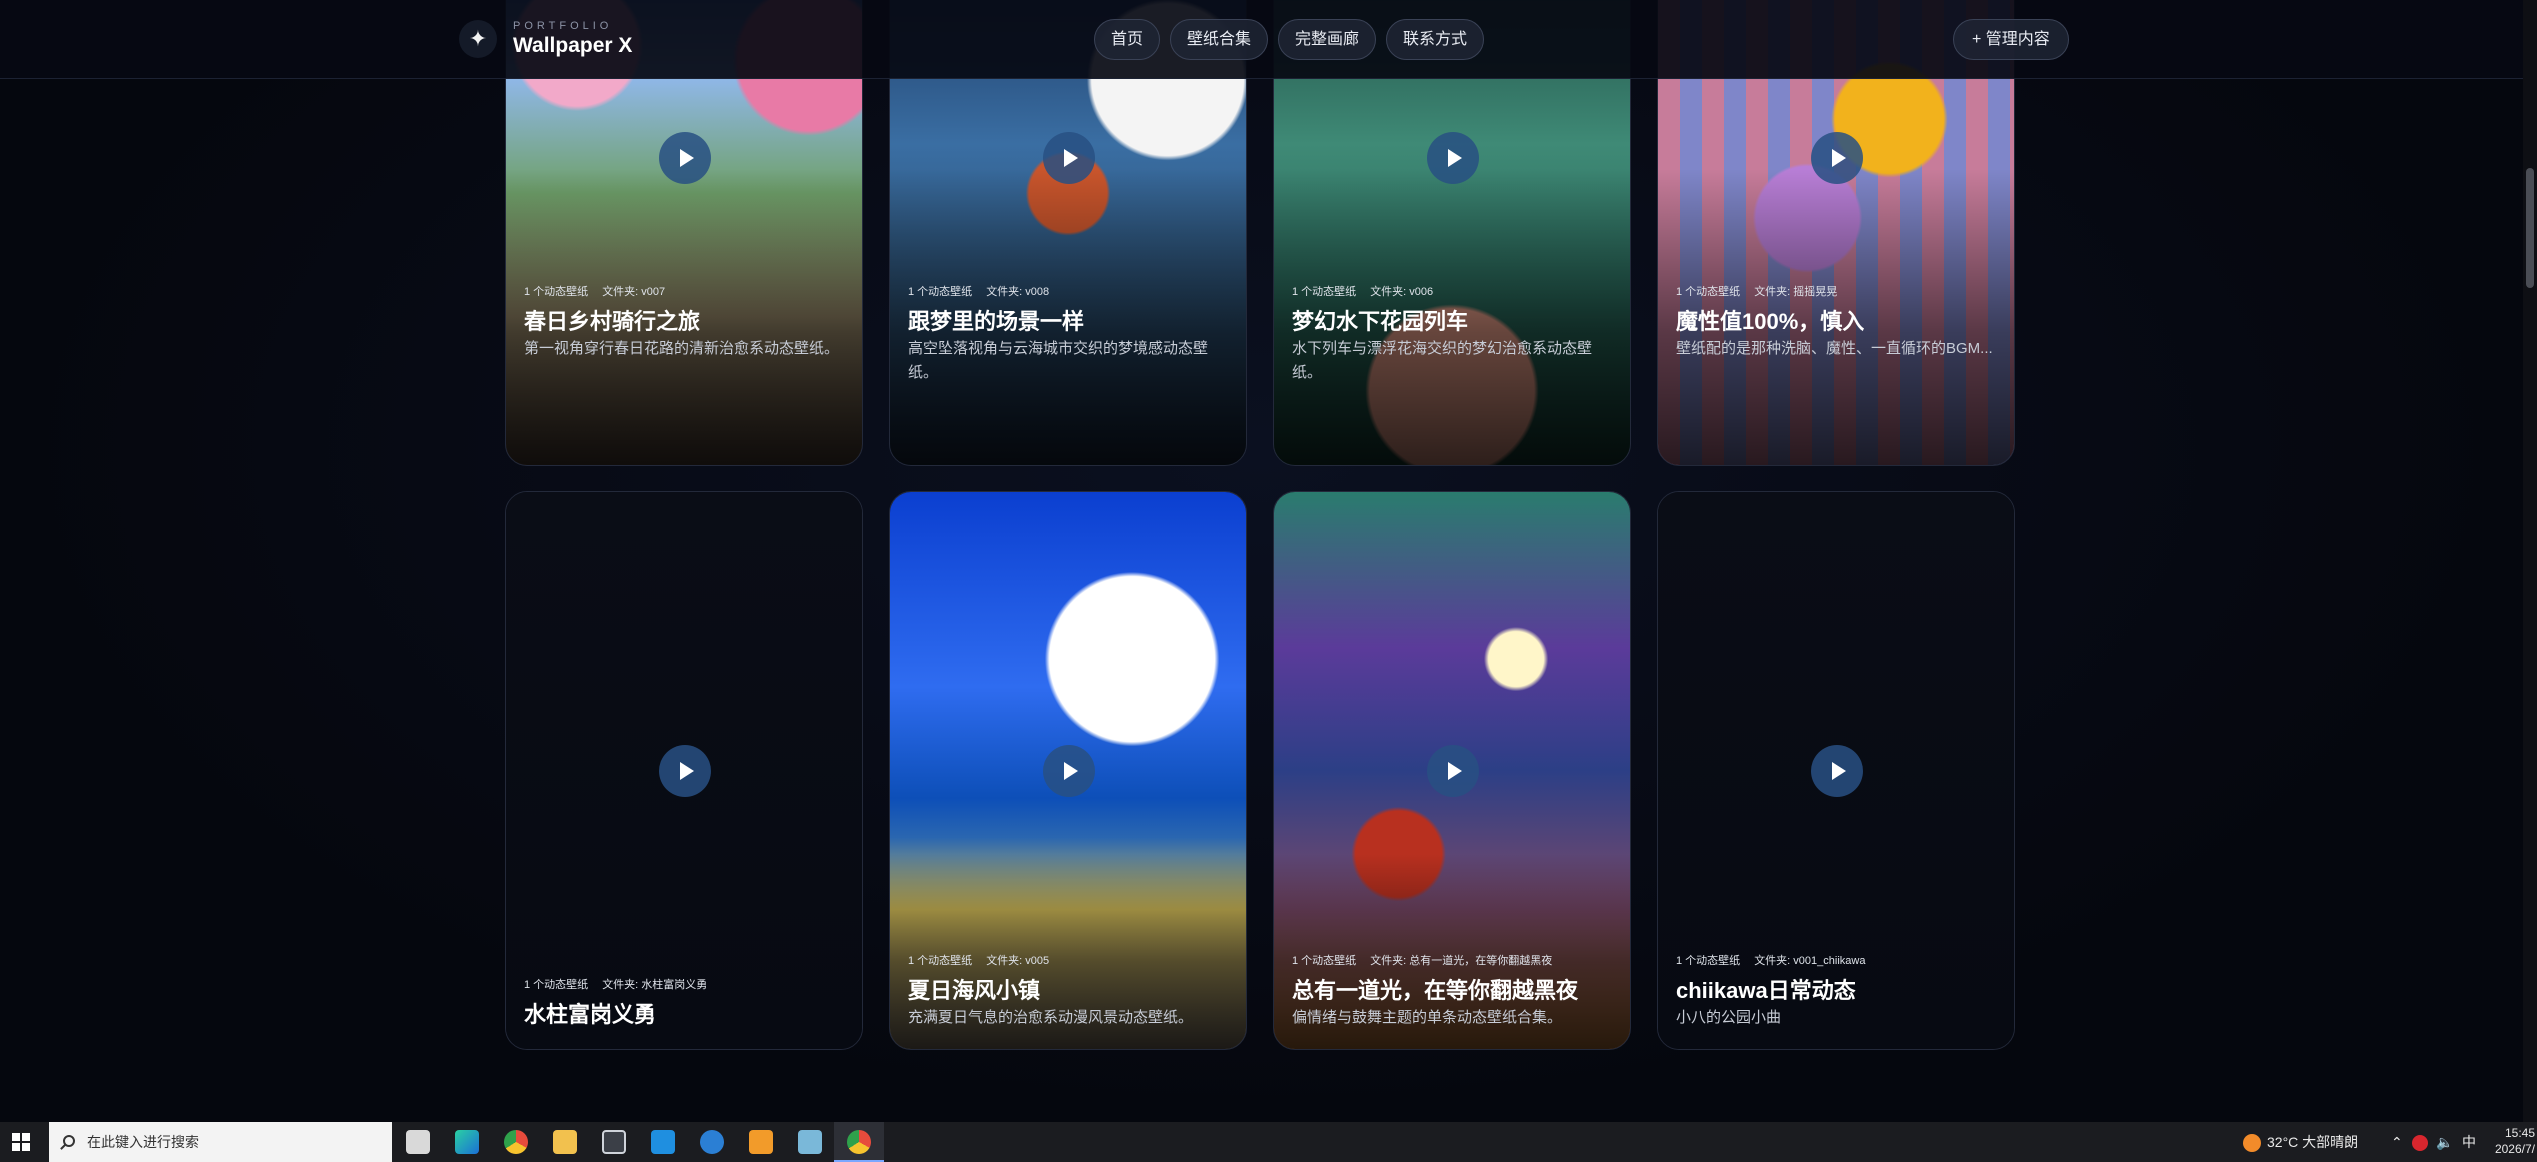  I want to click on vscode-icon, so click(663, 1142).